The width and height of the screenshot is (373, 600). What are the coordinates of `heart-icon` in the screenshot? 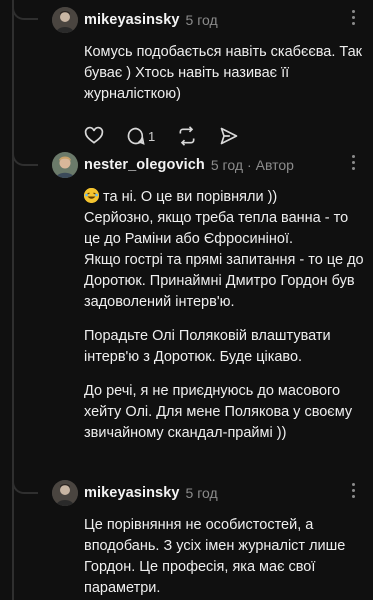 It's located at (94, 135).